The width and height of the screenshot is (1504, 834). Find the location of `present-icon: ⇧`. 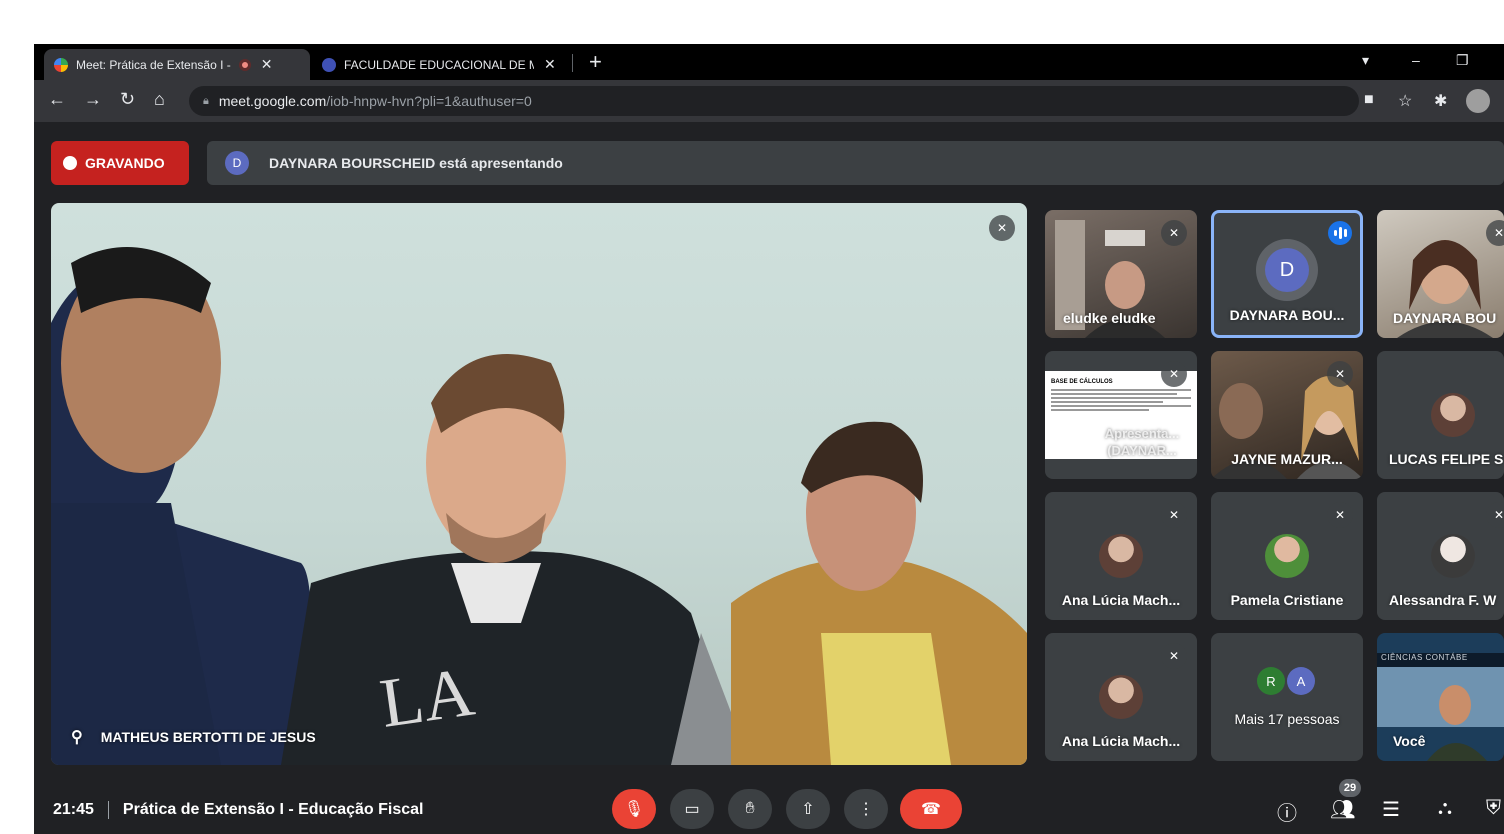

present-icon: ⇧ is located at coordinates (808, 809).